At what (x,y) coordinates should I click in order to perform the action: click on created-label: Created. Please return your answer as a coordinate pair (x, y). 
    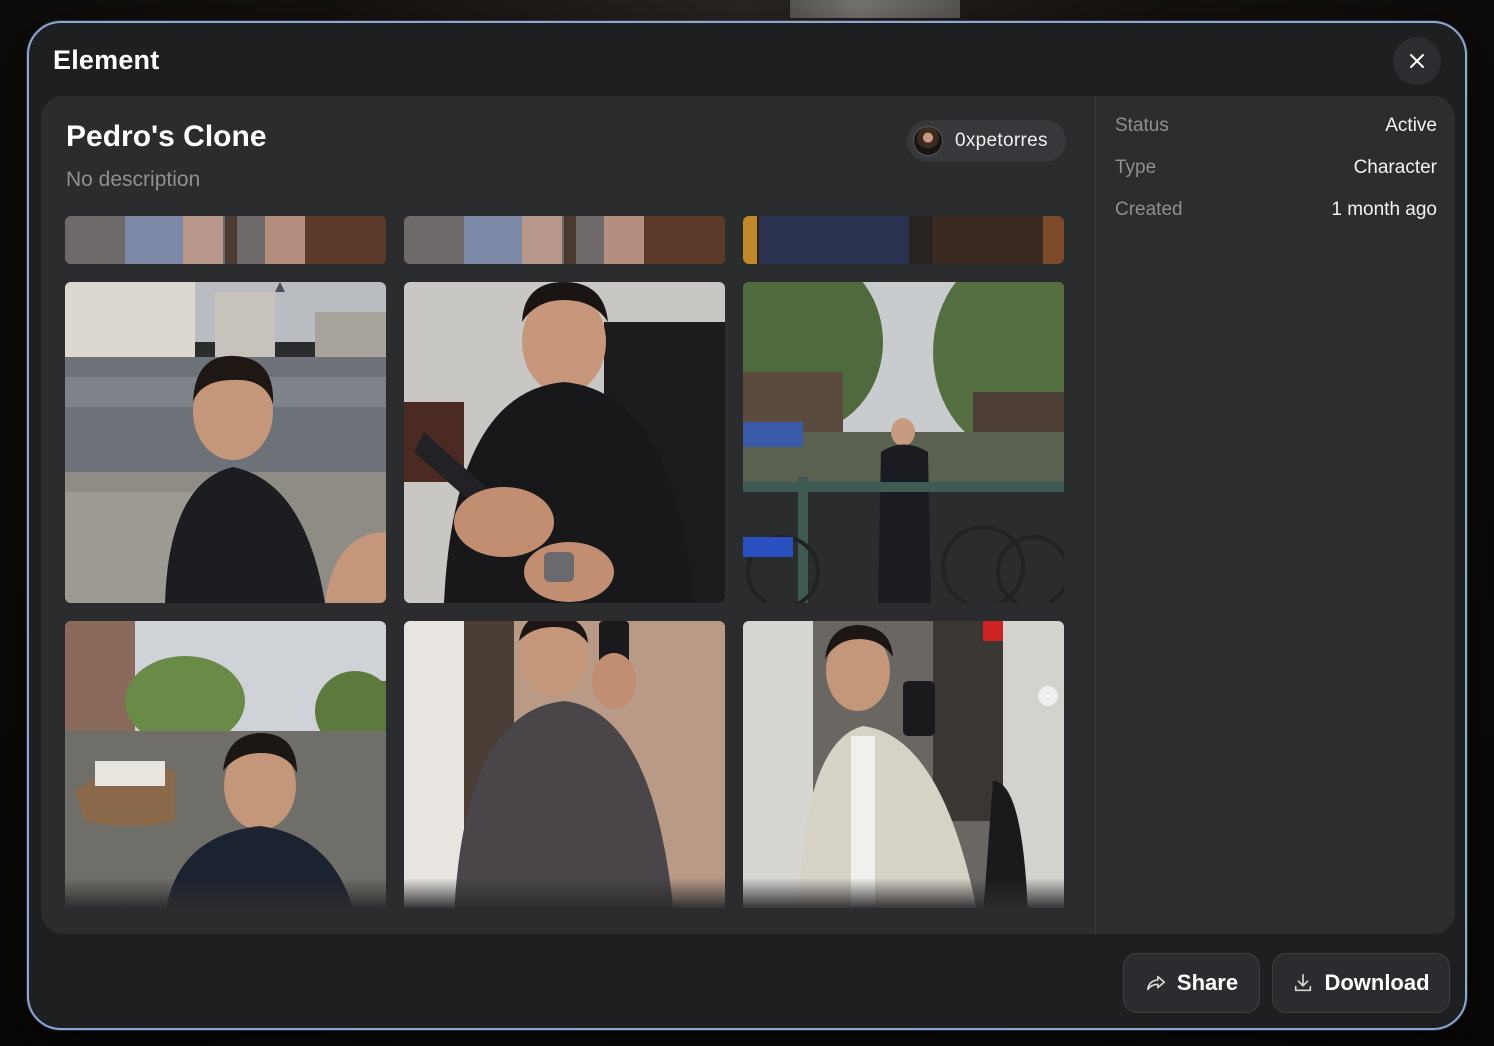
    Looking at the image, I should click on (1149, 209).